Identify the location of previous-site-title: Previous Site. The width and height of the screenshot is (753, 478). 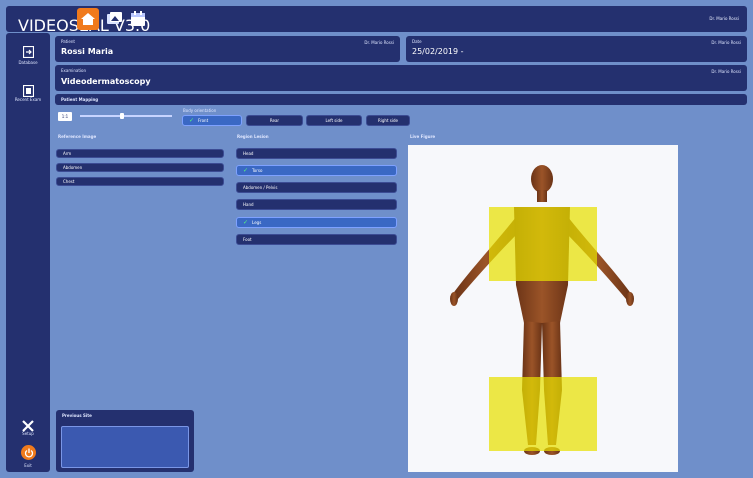
(77, 415).